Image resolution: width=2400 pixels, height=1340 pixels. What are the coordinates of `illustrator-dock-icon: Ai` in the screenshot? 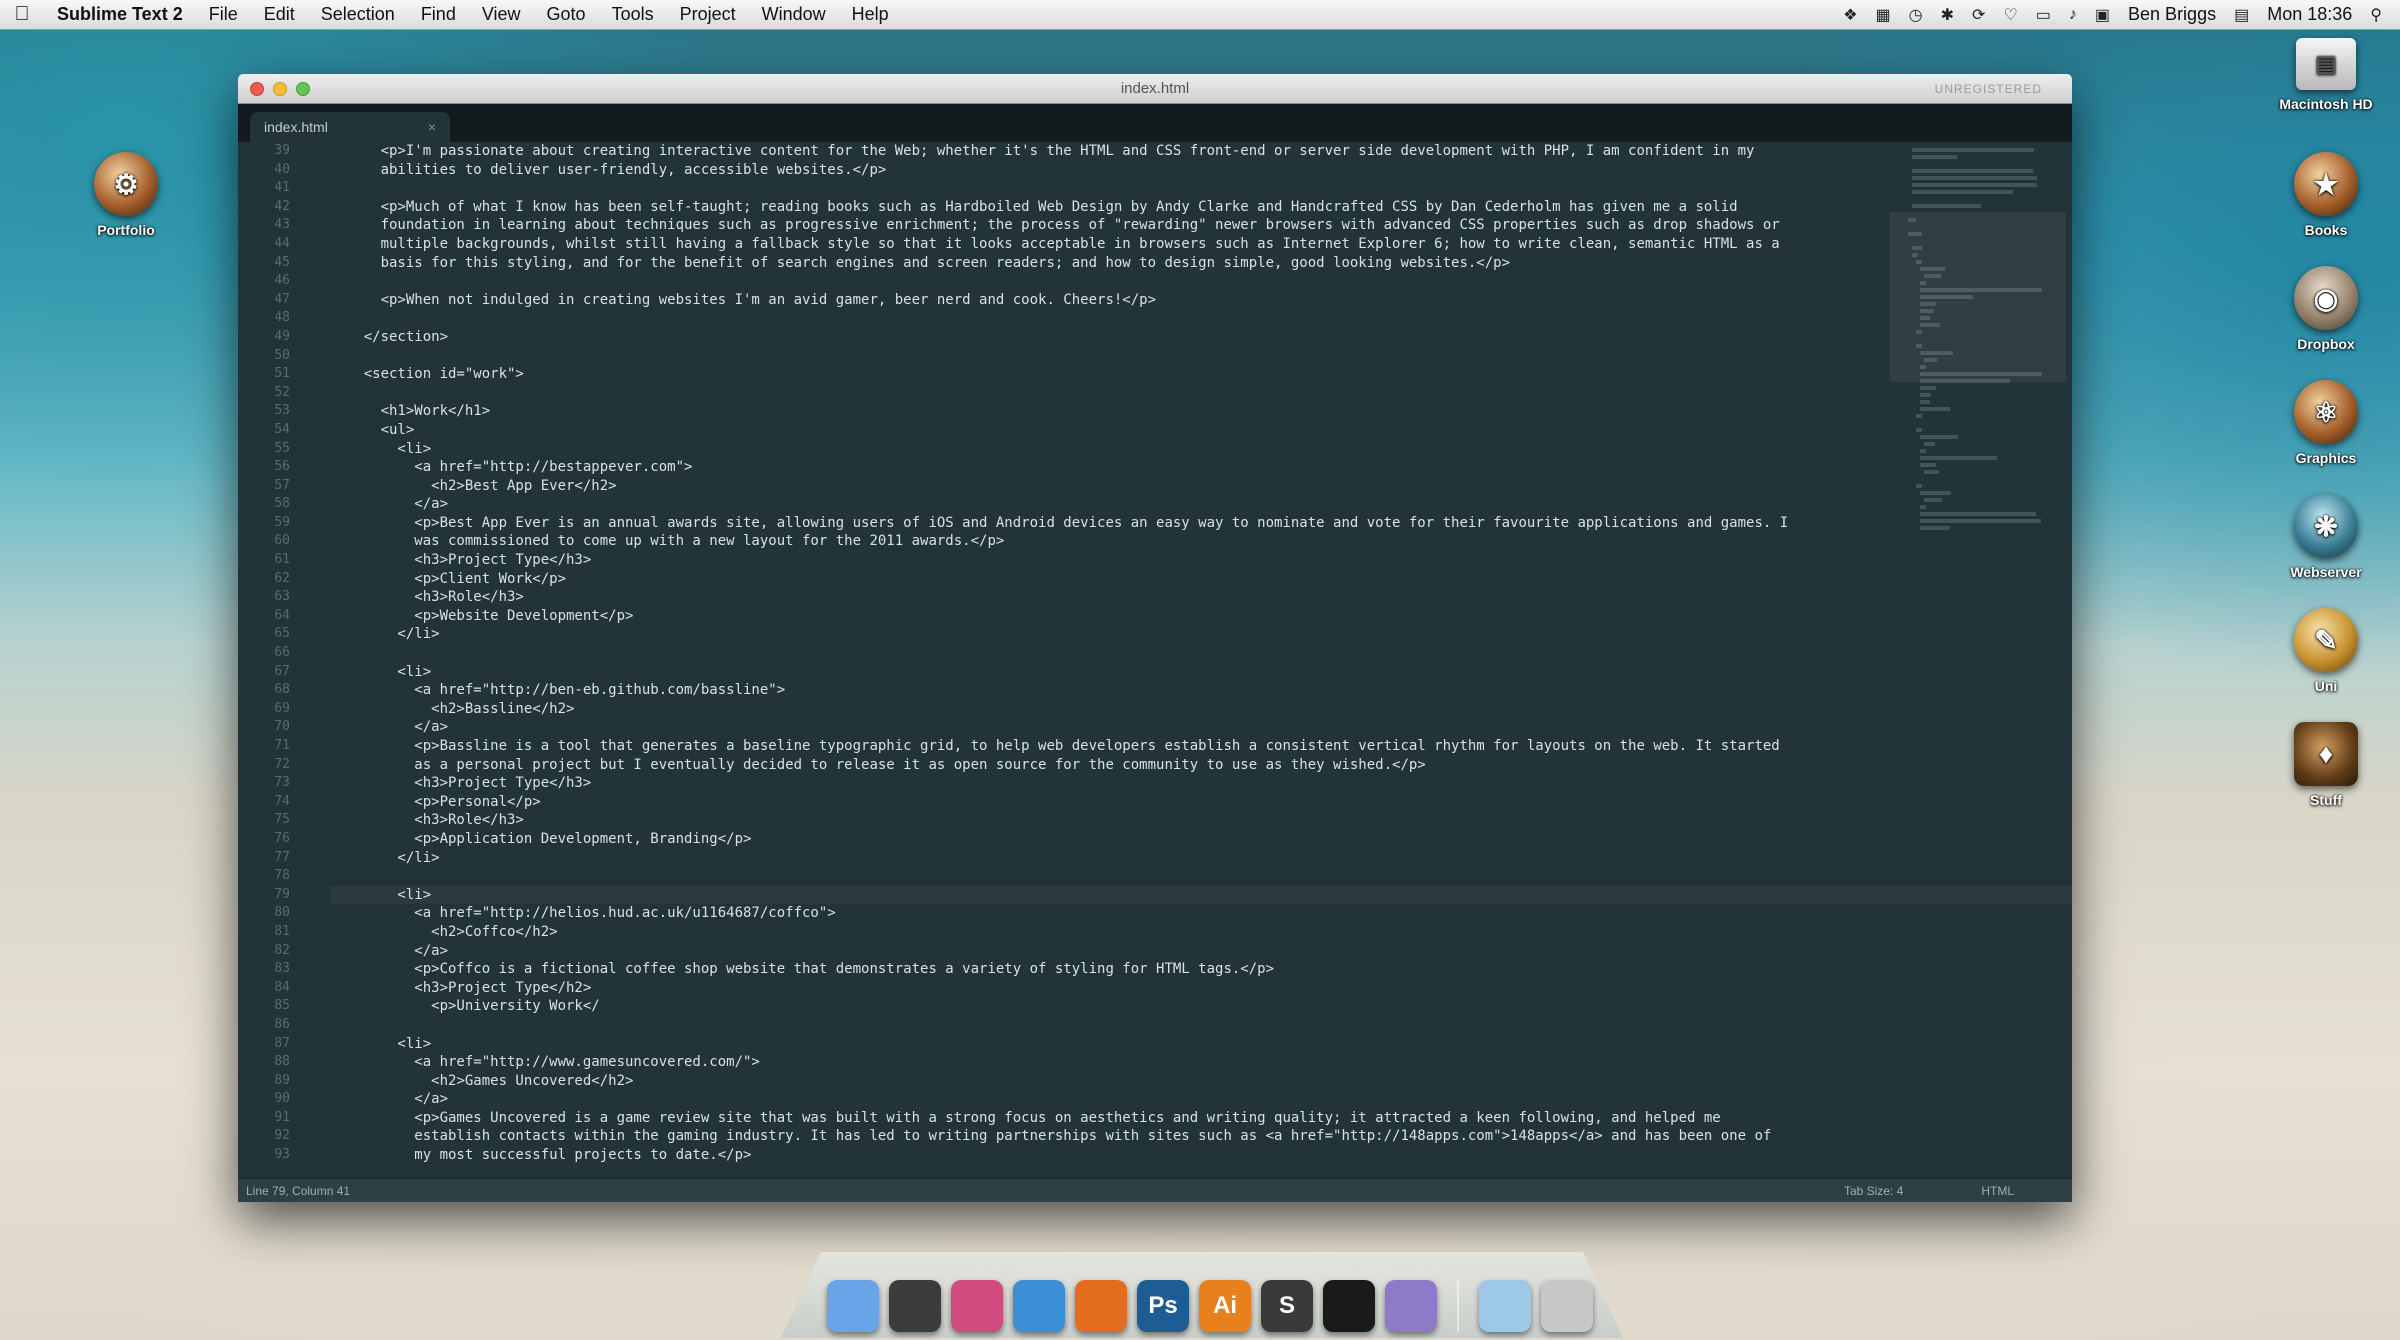 It's located at (1225, 1306).